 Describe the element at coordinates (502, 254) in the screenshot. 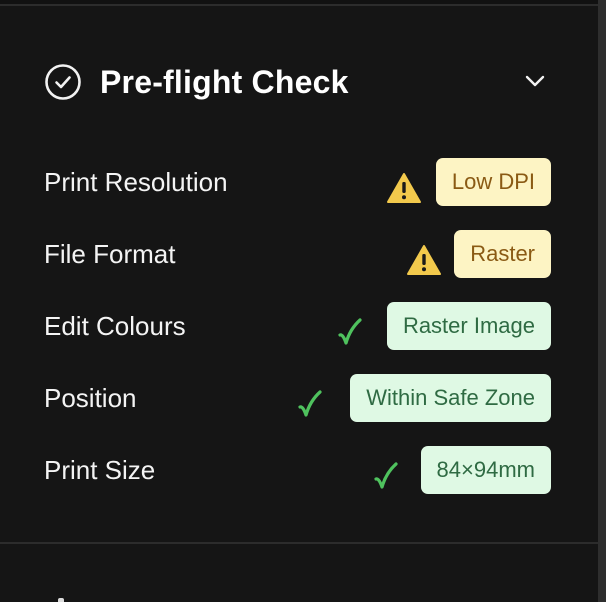

I see `status-badge: Raster` at that location.